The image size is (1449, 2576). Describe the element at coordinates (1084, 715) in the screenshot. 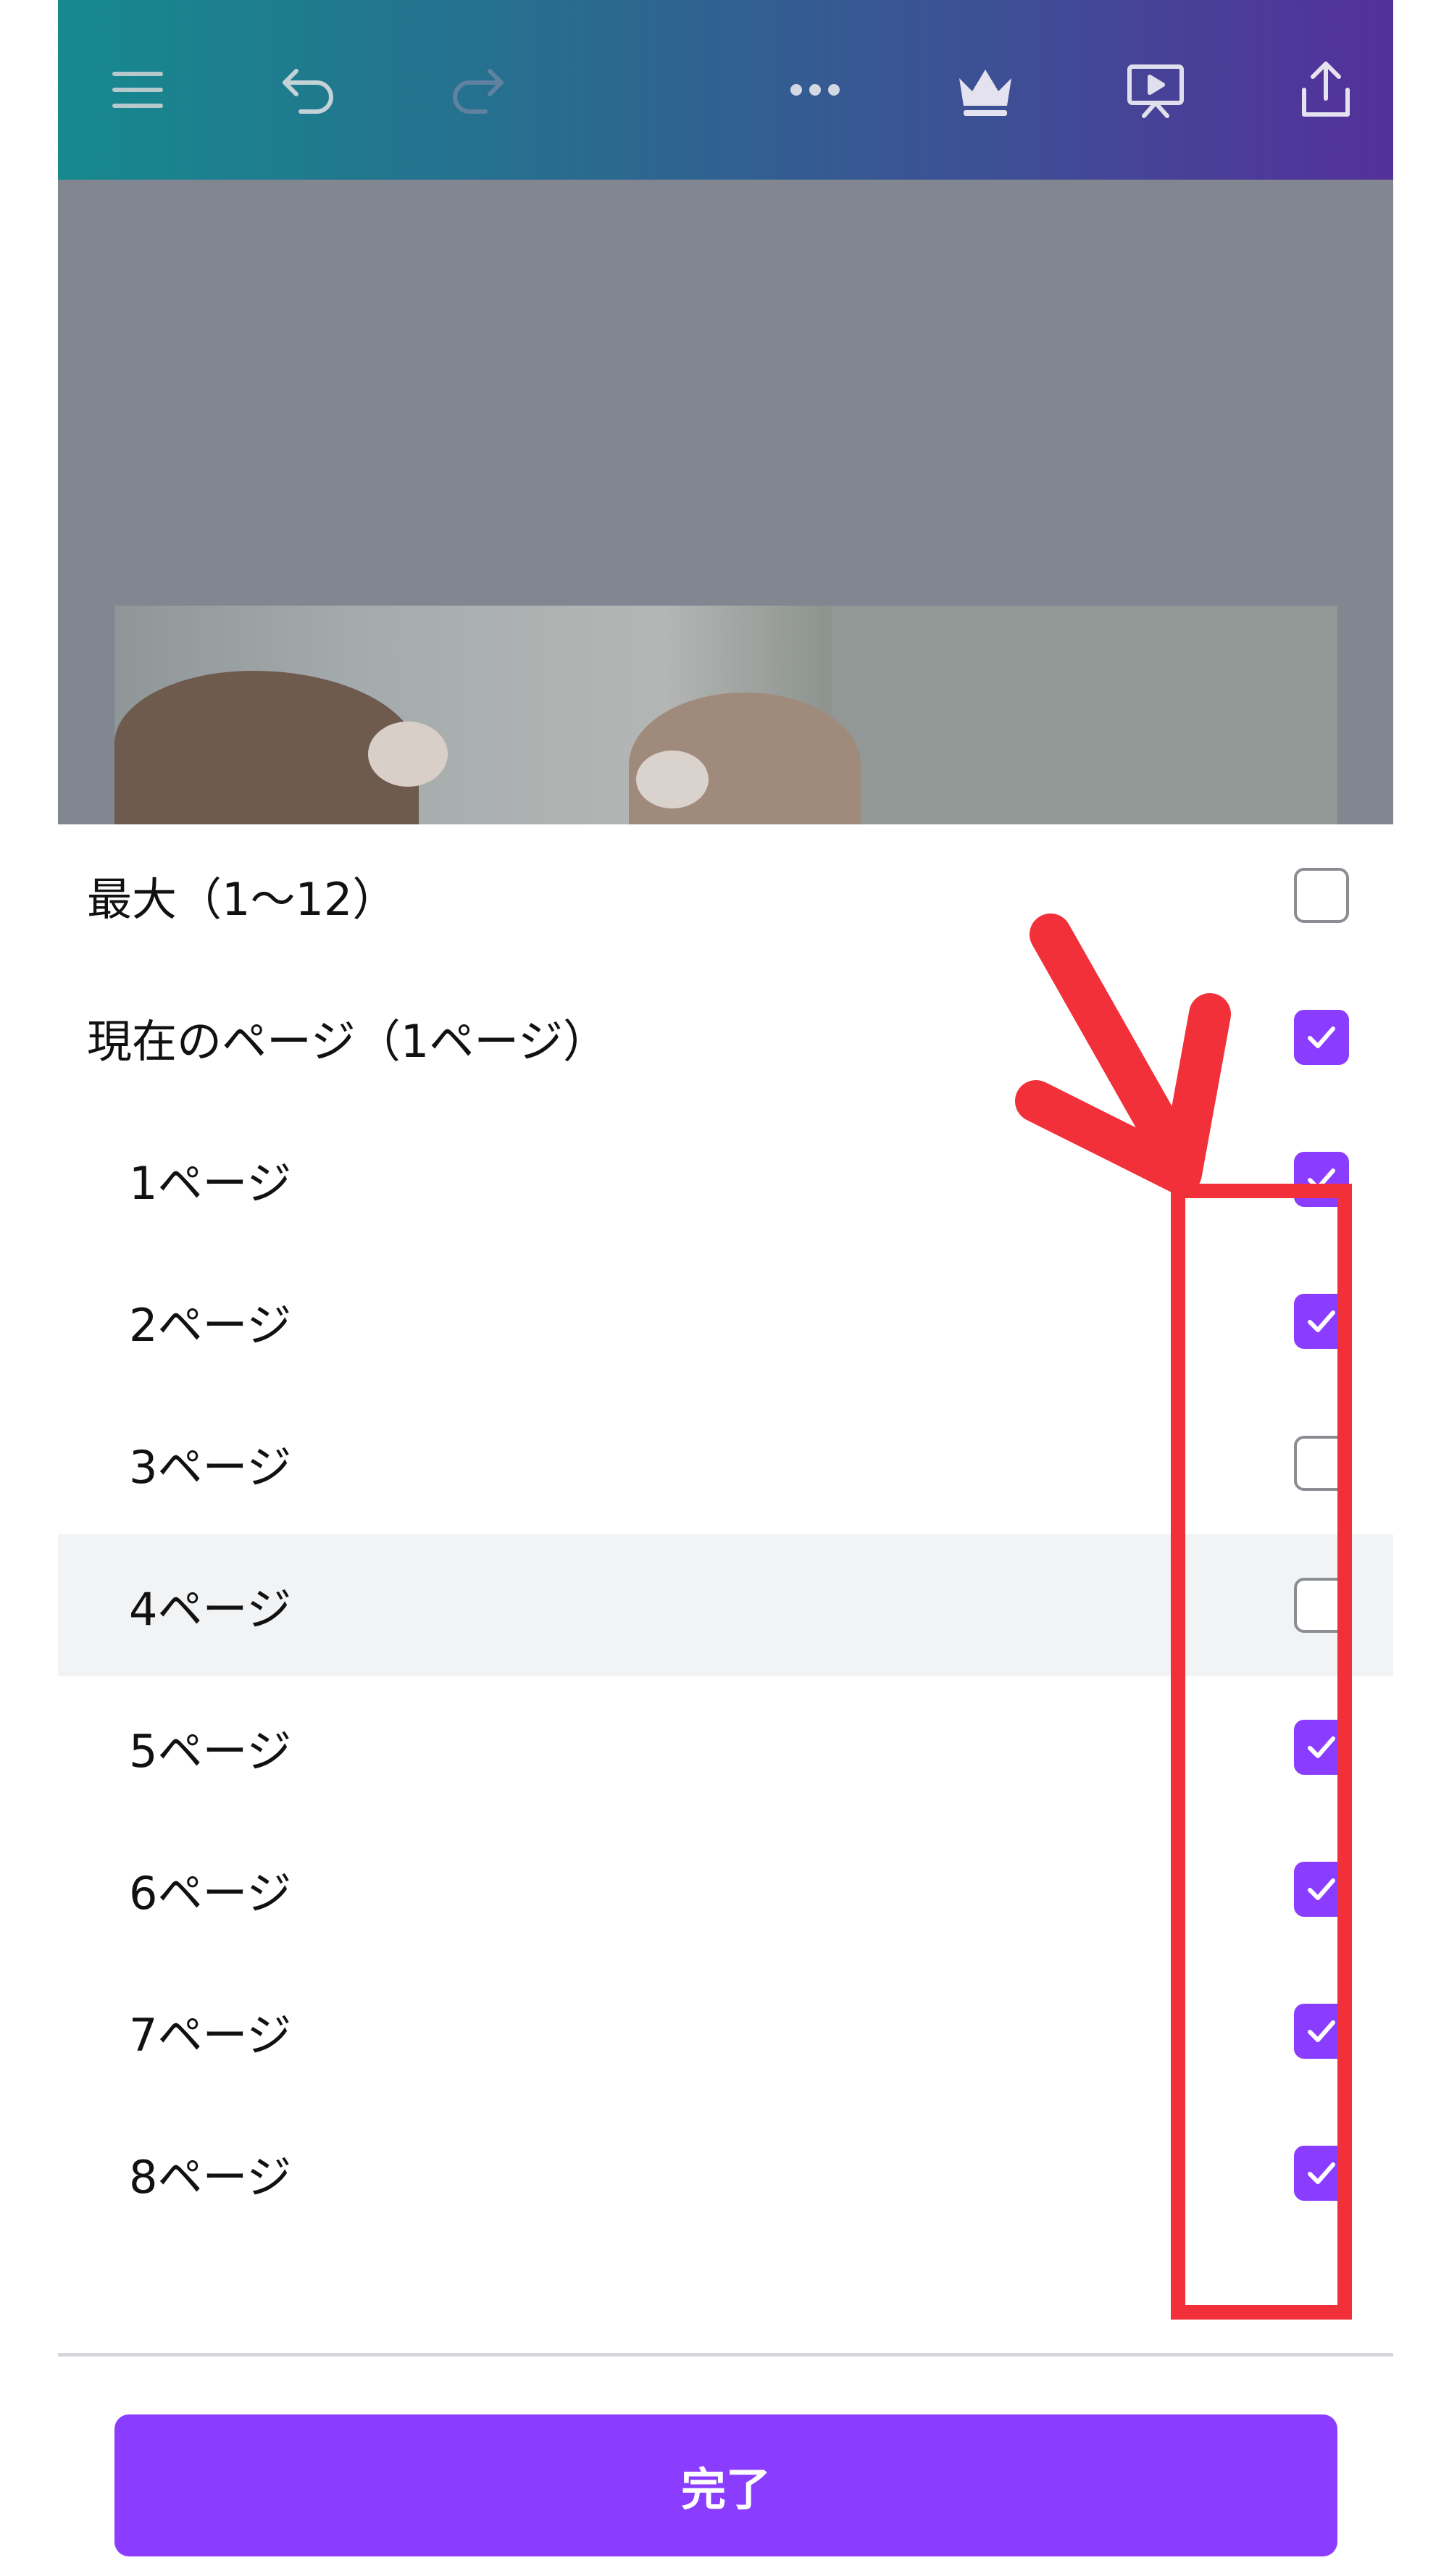

I see `torn-paper-image` at that location.